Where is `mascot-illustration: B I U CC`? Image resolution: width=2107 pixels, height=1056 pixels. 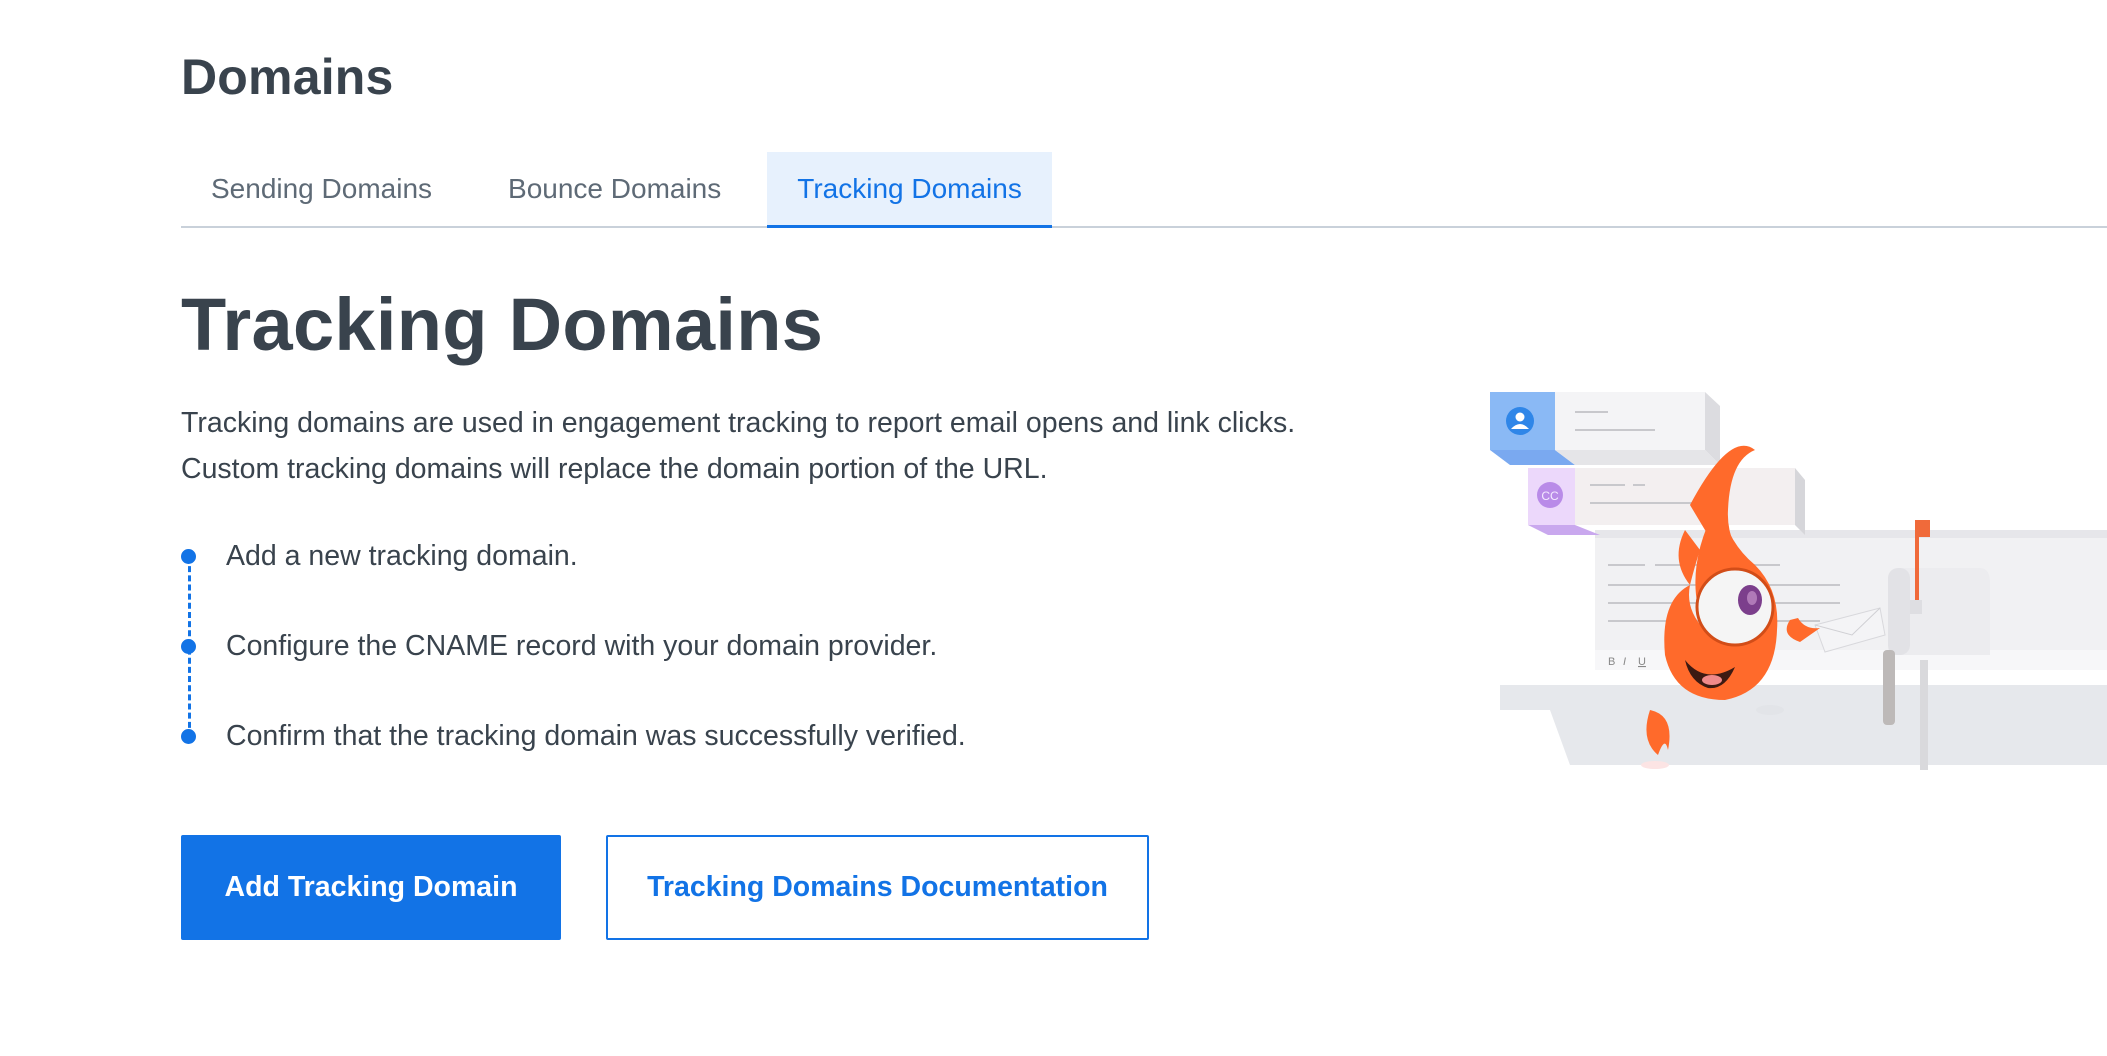 mascot-illustration: B I U CC is located at coordinates (1798, 581).